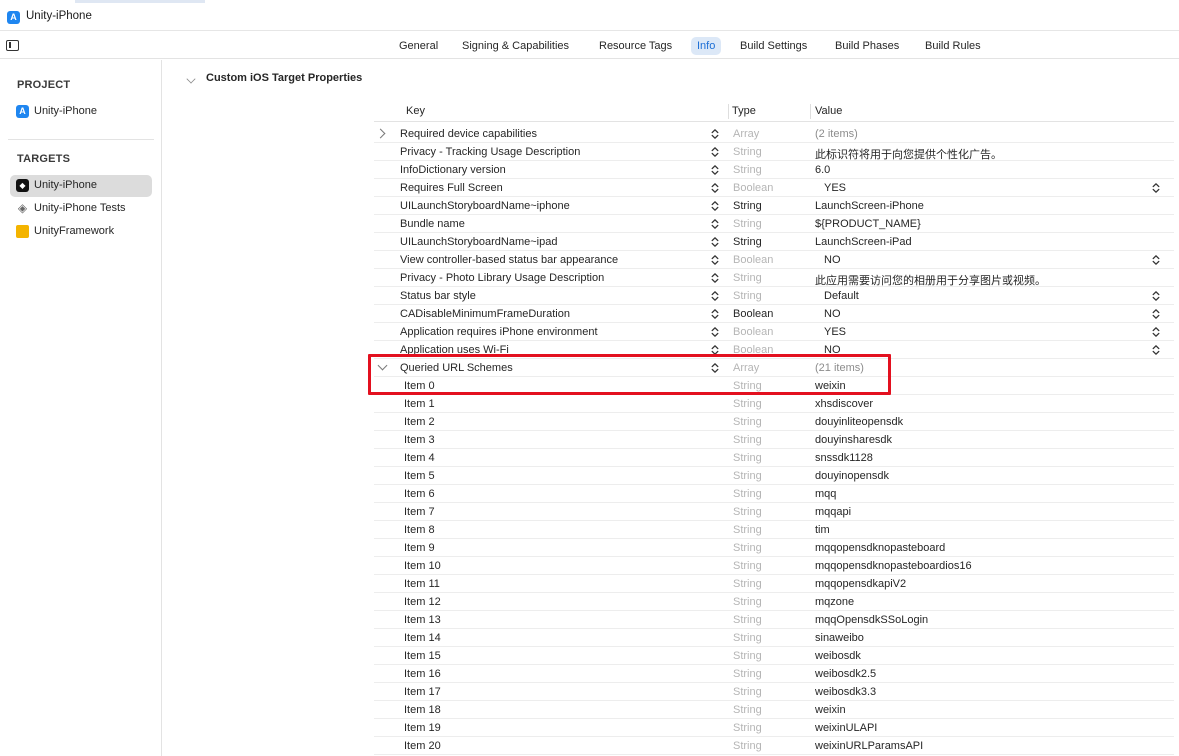  What do you see at coordinates (419, 404) in the screenshot?
I see `row-key: Item 1` at bounding box center [419, 404].